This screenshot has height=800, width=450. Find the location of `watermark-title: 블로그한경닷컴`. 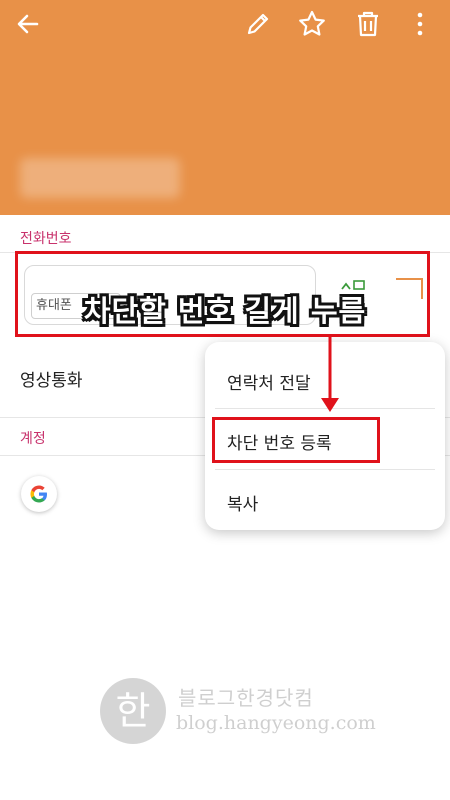

watermark-title: 블로그한경닷컴 is located at coordinates (246, 698).